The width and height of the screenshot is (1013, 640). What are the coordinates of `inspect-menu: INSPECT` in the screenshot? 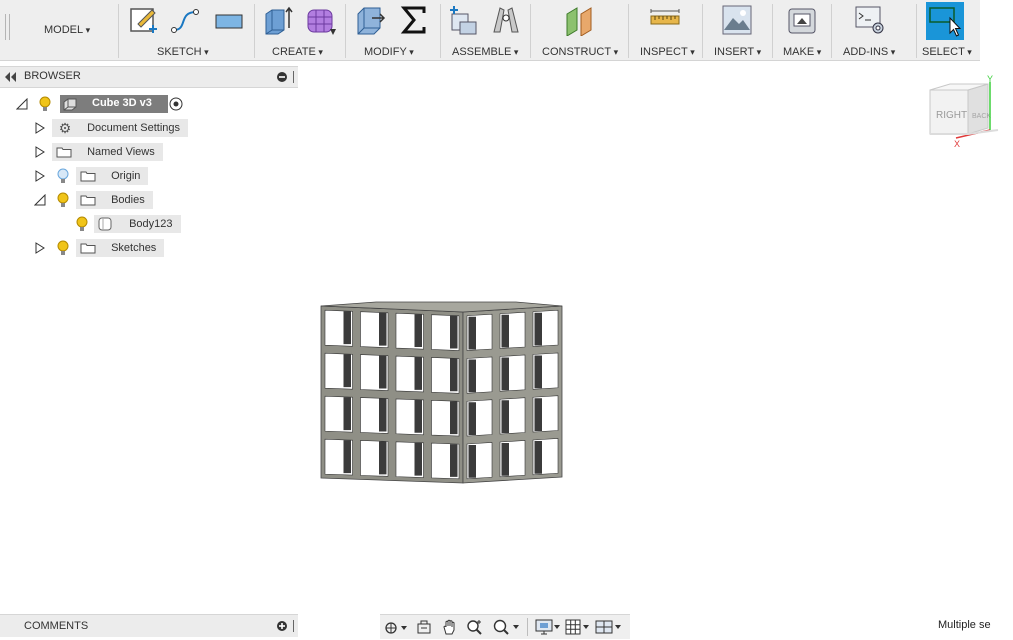 It's located at (667, 52).